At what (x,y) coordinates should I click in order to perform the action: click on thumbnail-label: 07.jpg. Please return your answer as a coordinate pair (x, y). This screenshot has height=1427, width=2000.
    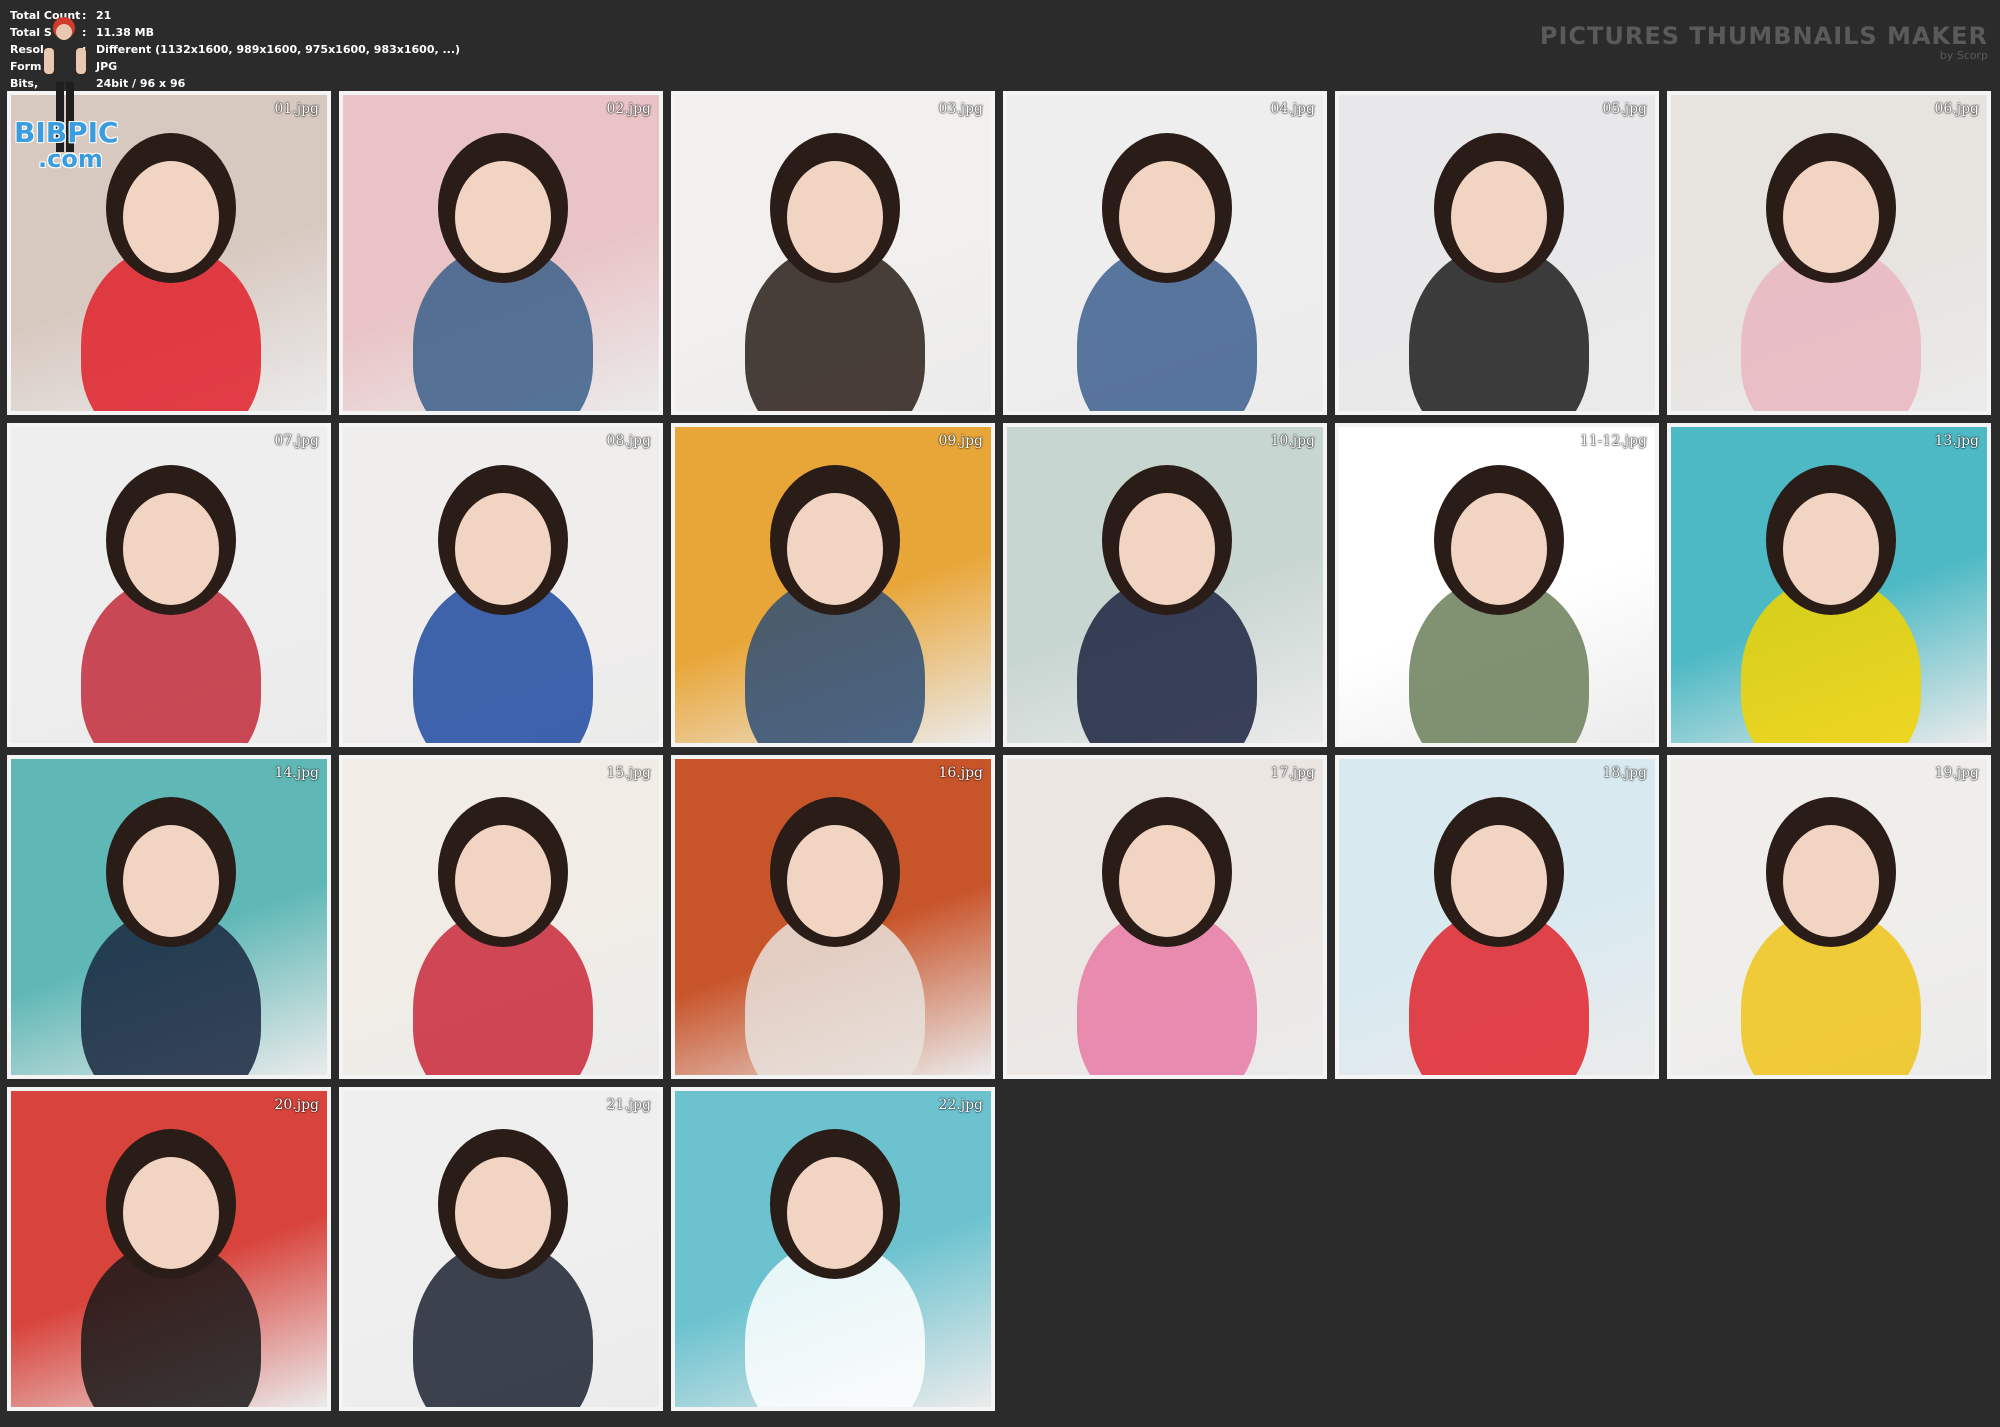
    Looking at the image, I should click on (296, 441).